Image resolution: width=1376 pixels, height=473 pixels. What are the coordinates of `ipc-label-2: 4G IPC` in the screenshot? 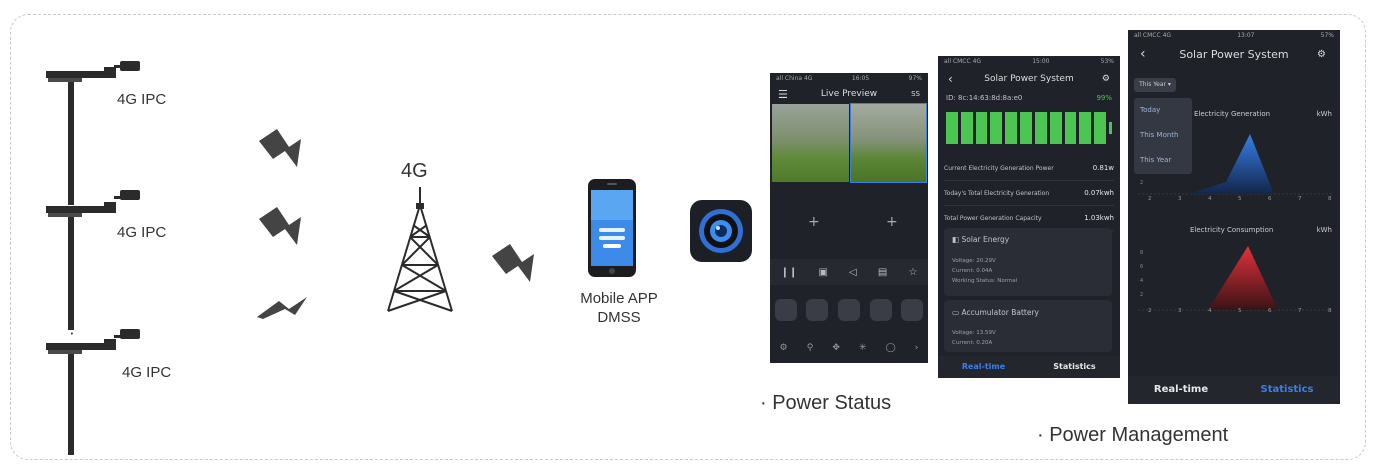 It's located at (142, 232).